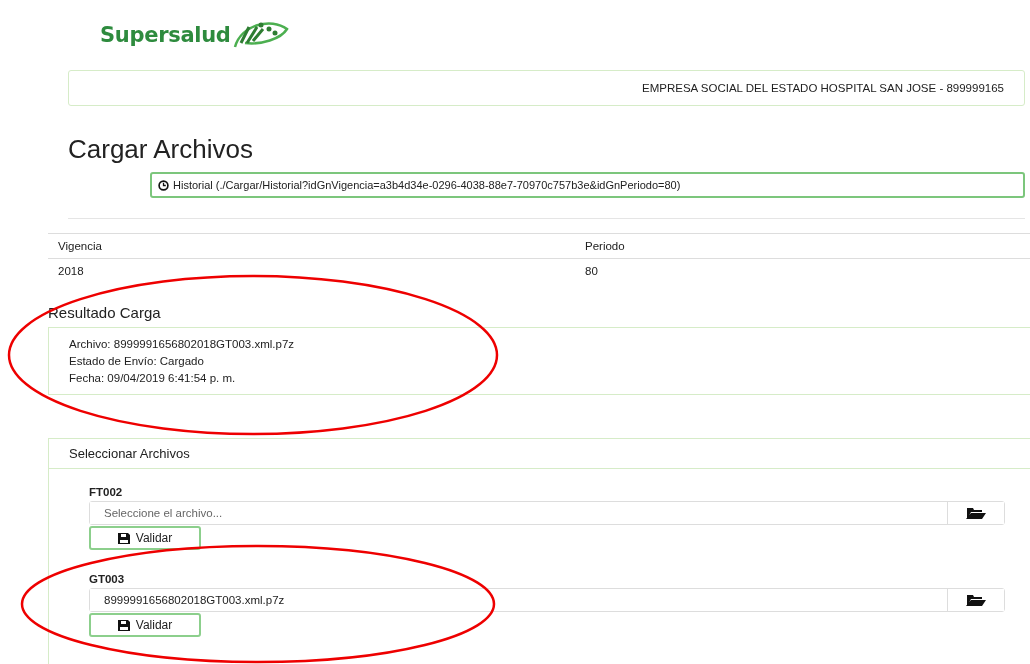 The width and height of the screenshot is (1030, 664). I want to click on panel-header: Seleccionar Archivos, so click(539, 454).